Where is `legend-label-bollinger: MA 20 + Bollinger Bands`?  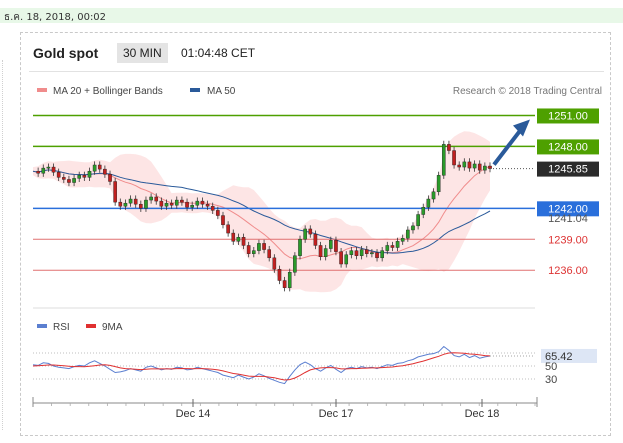
legend-label-bollinger: MA 20 + Bollinger Bands is located at coordinates (108, 91).